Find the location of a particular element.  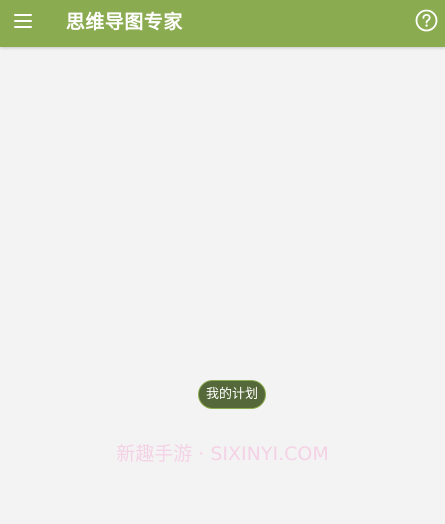

menu-button is located at coordinates (24, 21).